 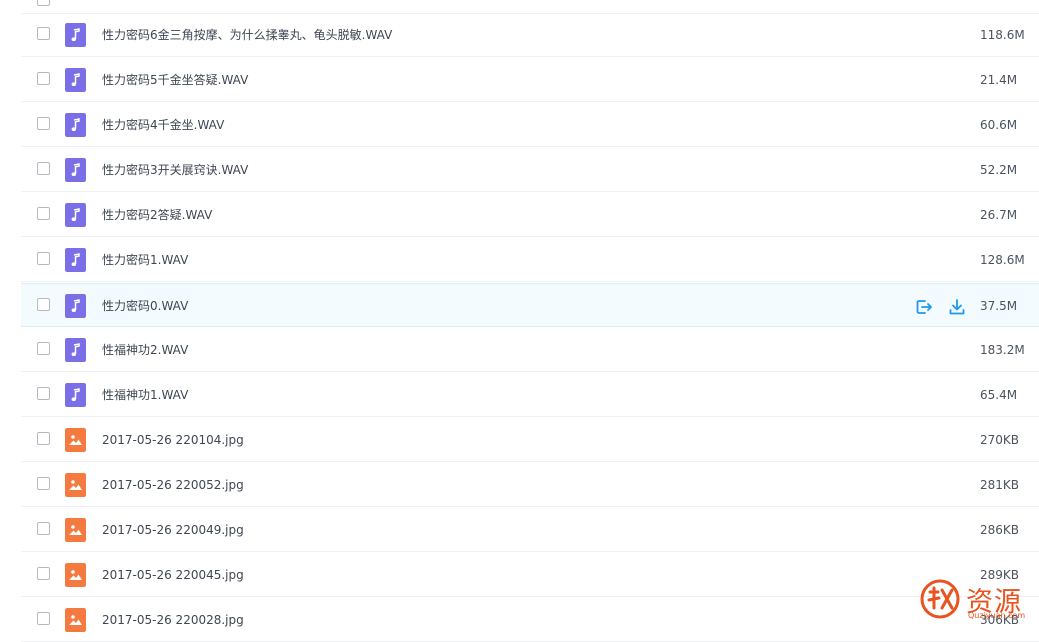 I want to click on file-size: 281KB, so click(x=1000, y=485).